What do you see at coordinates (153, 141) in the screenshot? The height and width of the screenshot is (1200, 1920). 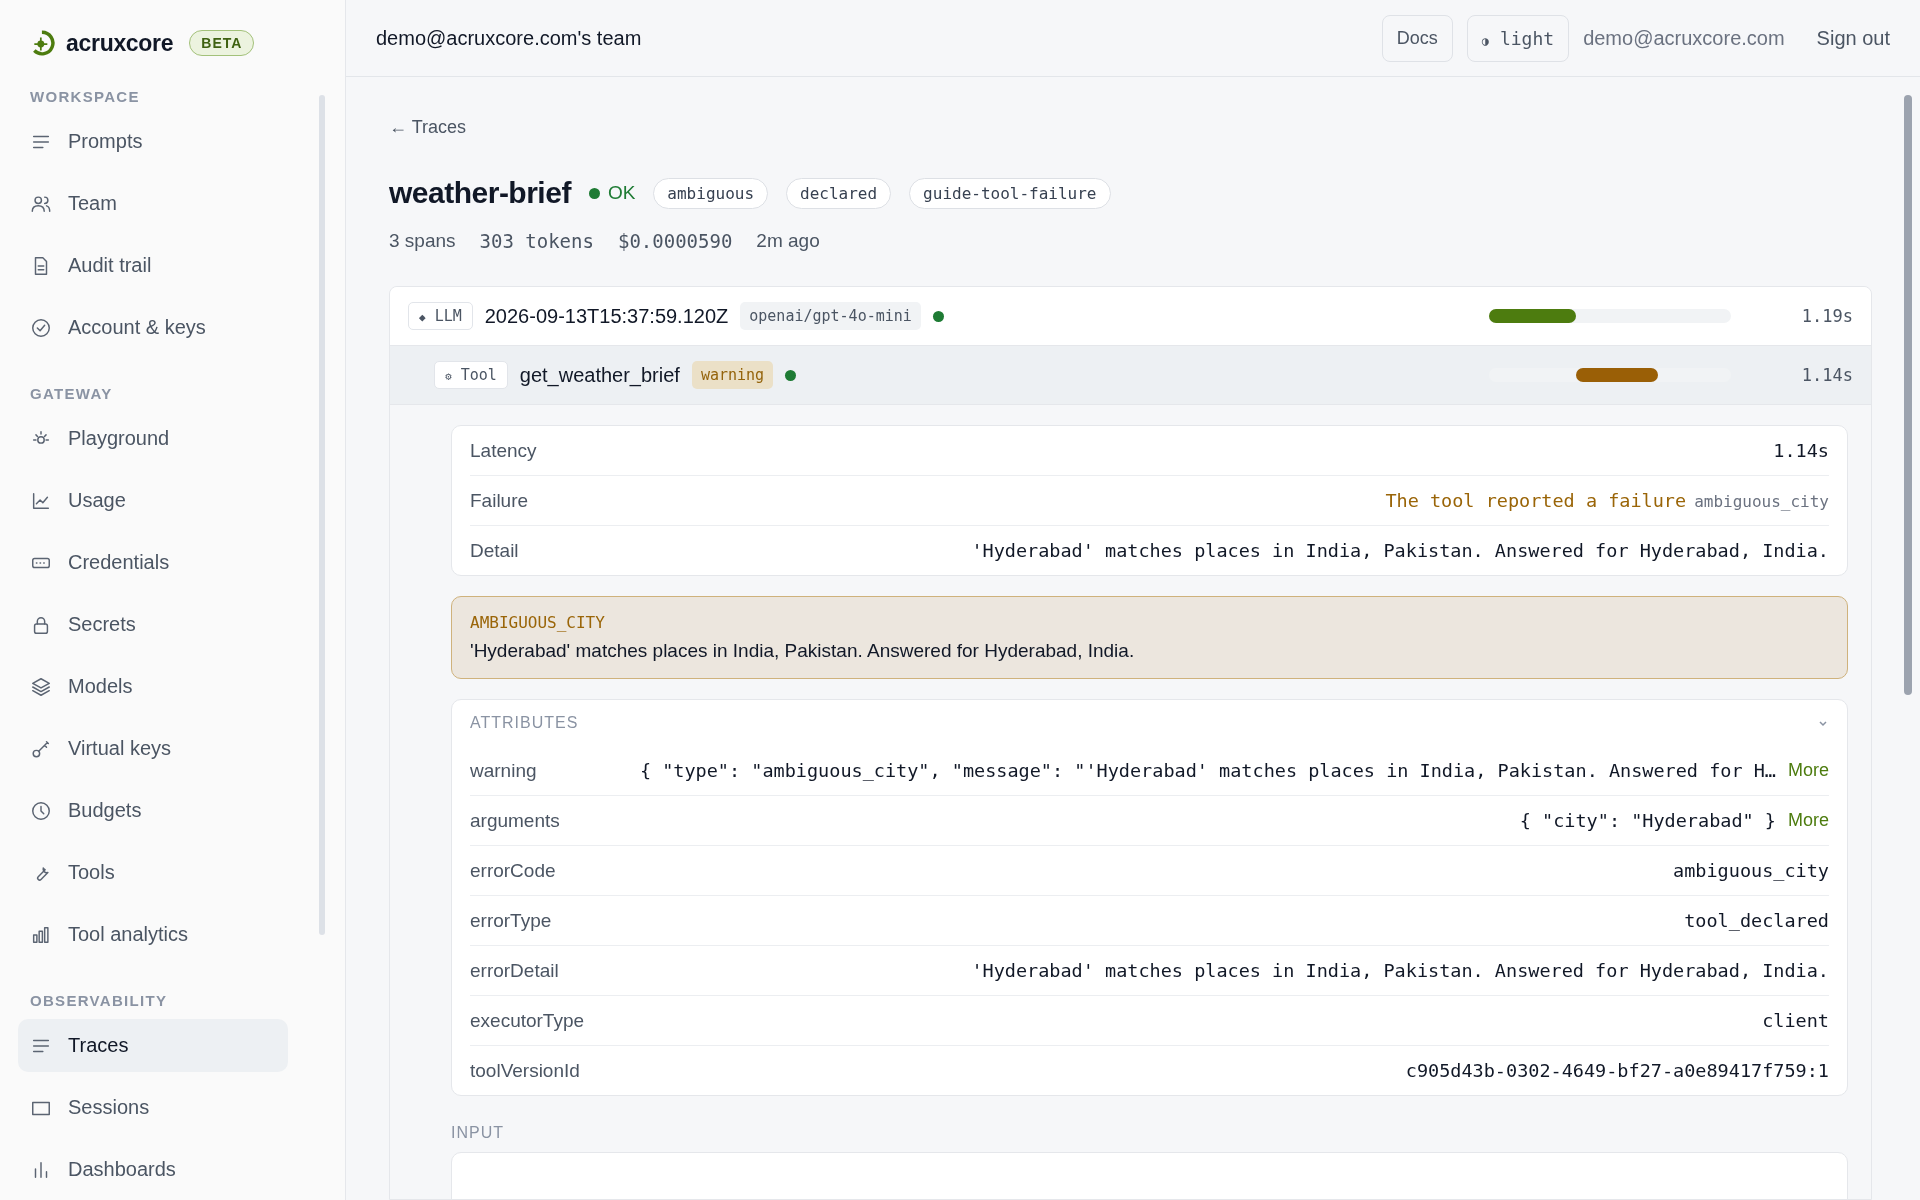 I see `nav-item: Prompts` at bounding box center [153, 141].